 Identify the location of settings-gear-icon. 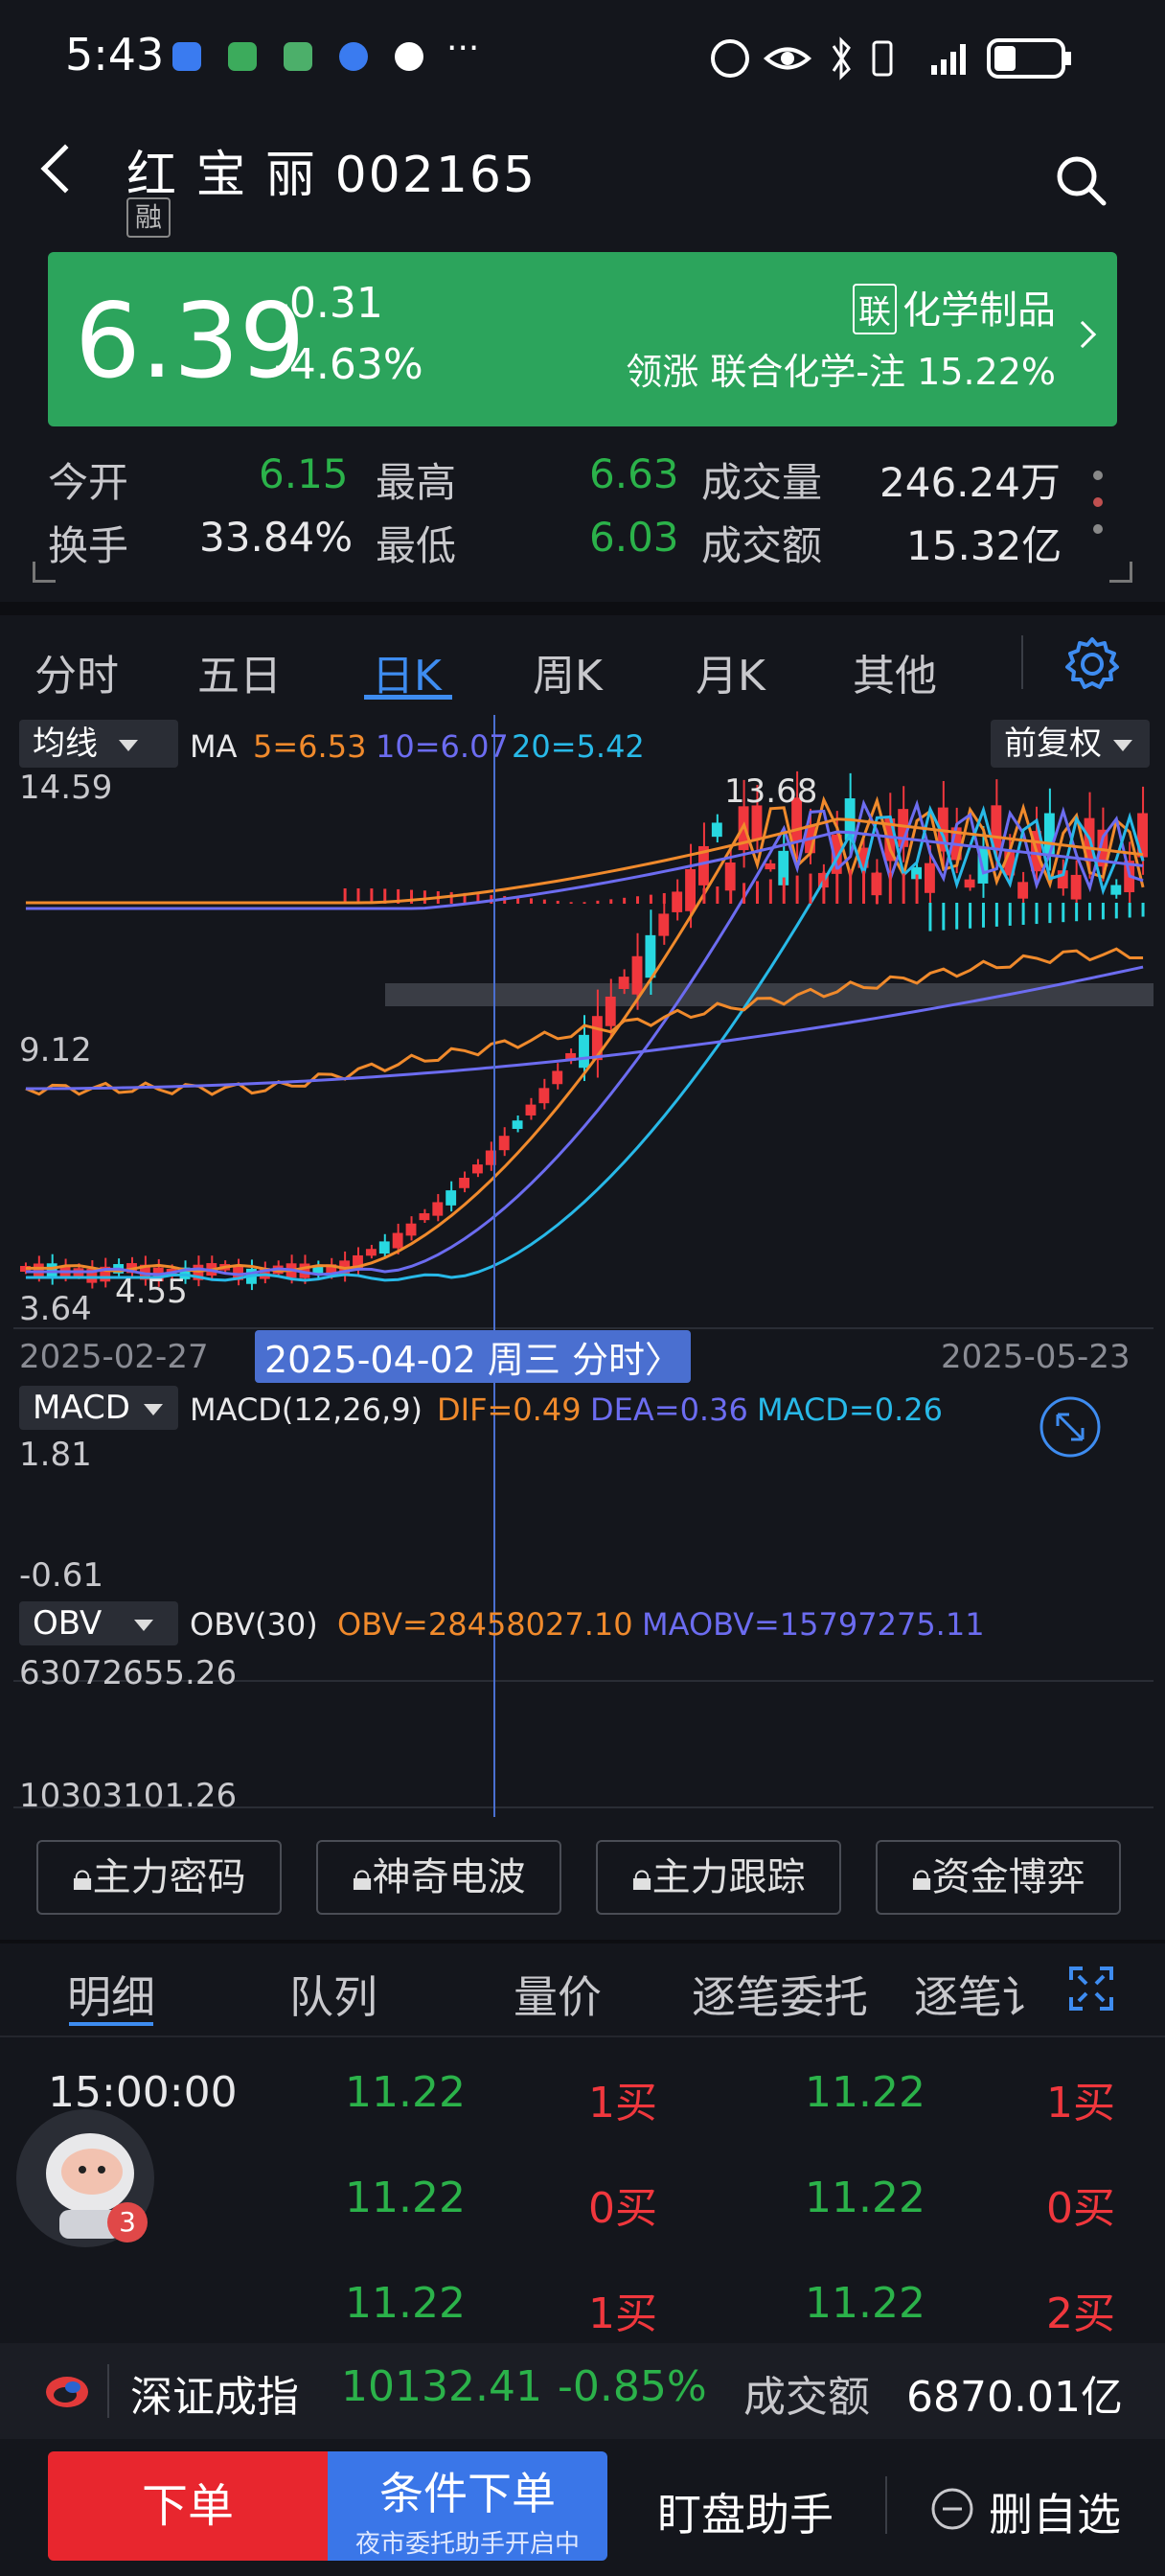
(1092, 664).